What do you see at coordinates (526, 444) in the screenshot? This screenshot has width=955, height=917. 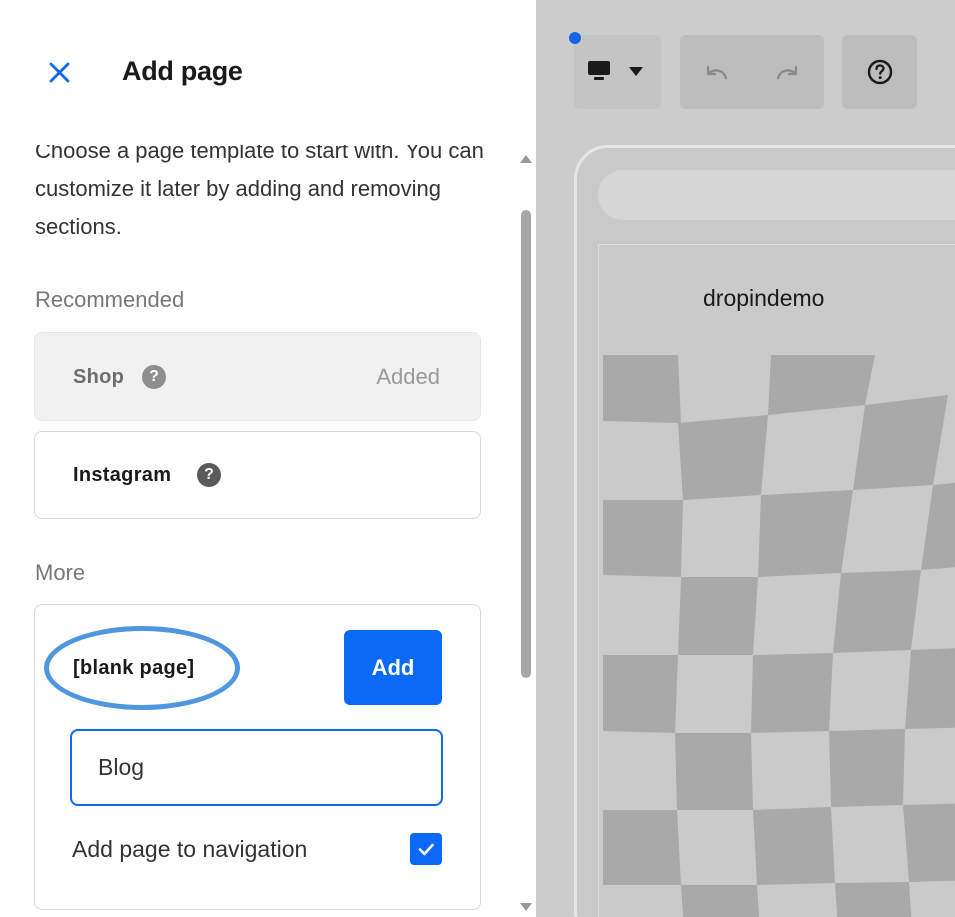 I see `scroll-thumb` at bounding box center [526, 444].